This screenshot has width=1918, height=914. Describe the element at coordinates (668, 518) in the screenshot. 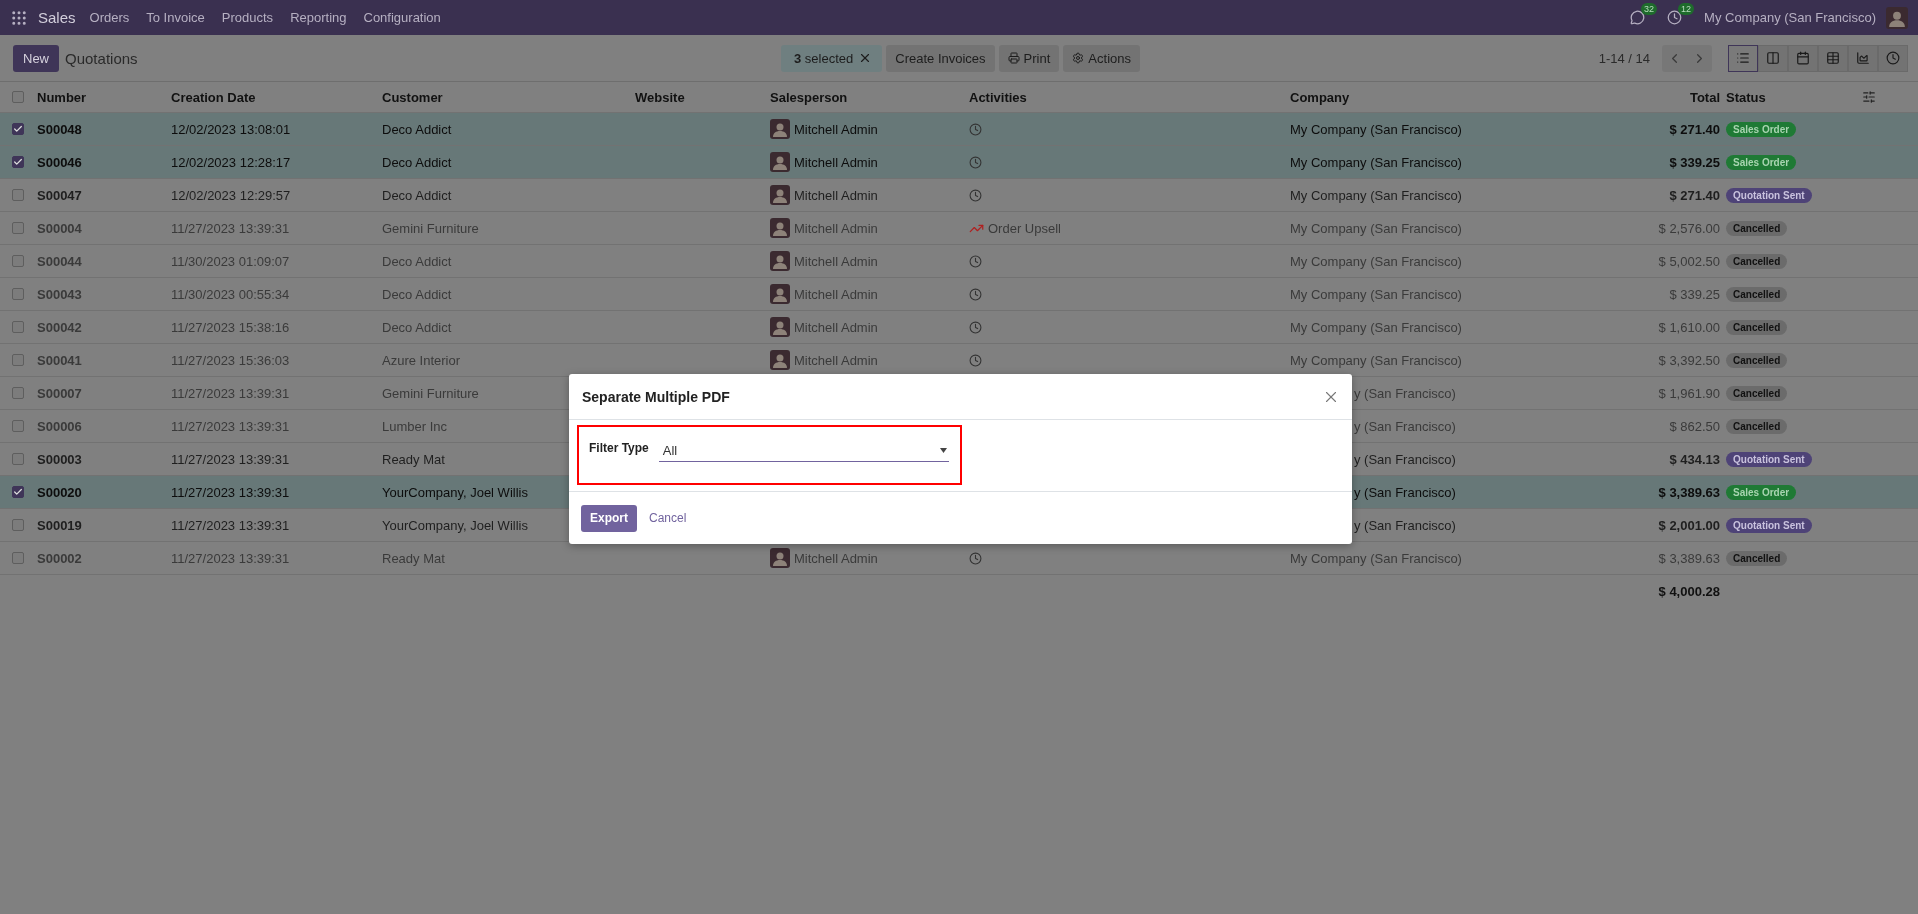

I see `cancel-button: Cancel` at that location.